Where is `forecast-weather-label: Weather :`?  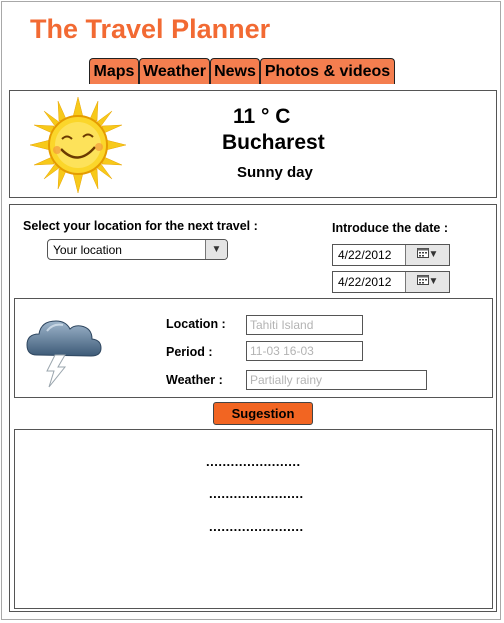 forecast-weather-label: Weather : is located at coordinates (194, 380).